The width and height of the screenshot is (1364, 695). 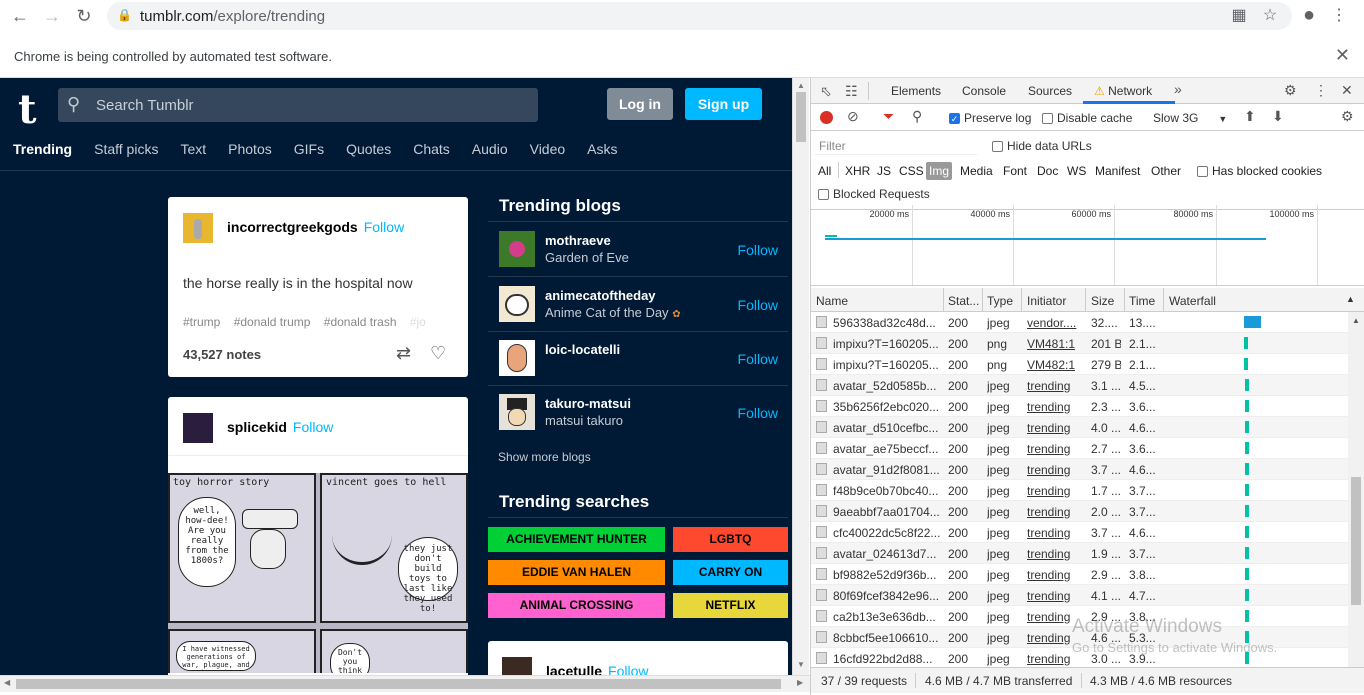 What do you see at coordinates (911, 171) in the screenshot?
I see `type-filter-css: CSS` at bounding box center [911, 171].